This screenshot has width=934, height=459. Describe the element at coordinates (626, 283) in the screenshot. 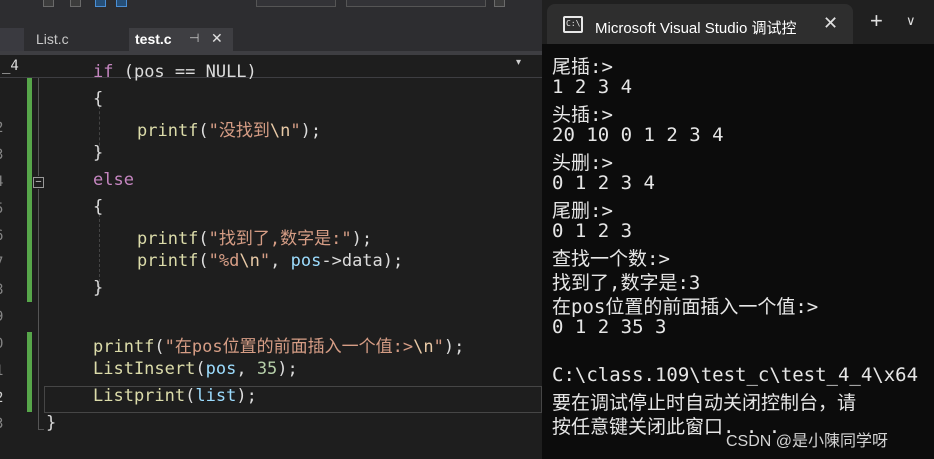

I see `console-line: 找到了,数字是:3` at that location.